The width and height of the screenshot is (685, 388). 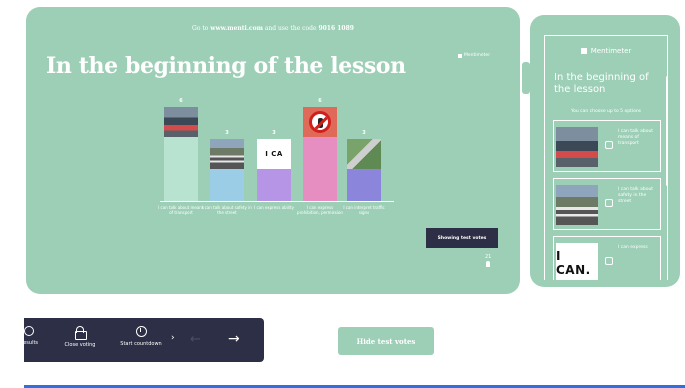 What do you see at coordinates (236, 28) in the screenshot?
I see `join-url: www.menti.com` at bounding box center [236, 28].